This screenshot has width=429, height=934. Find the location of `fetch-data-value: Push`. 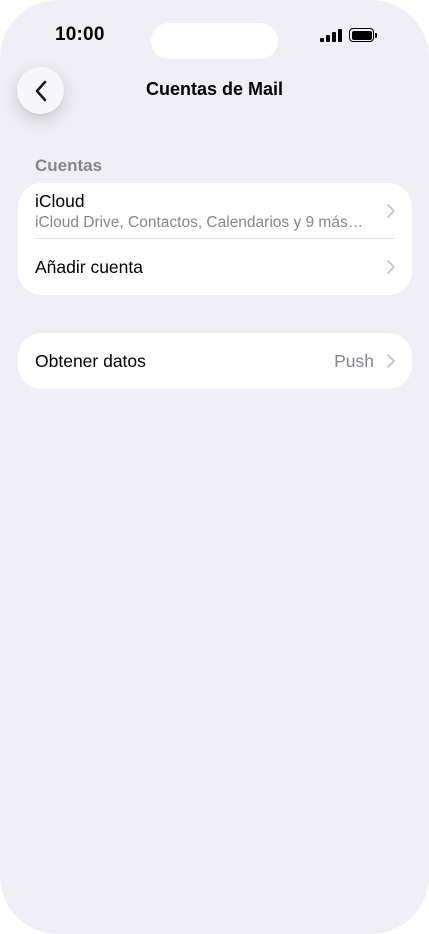

fetch-data-value: Push is located at coordinates (354, 361).